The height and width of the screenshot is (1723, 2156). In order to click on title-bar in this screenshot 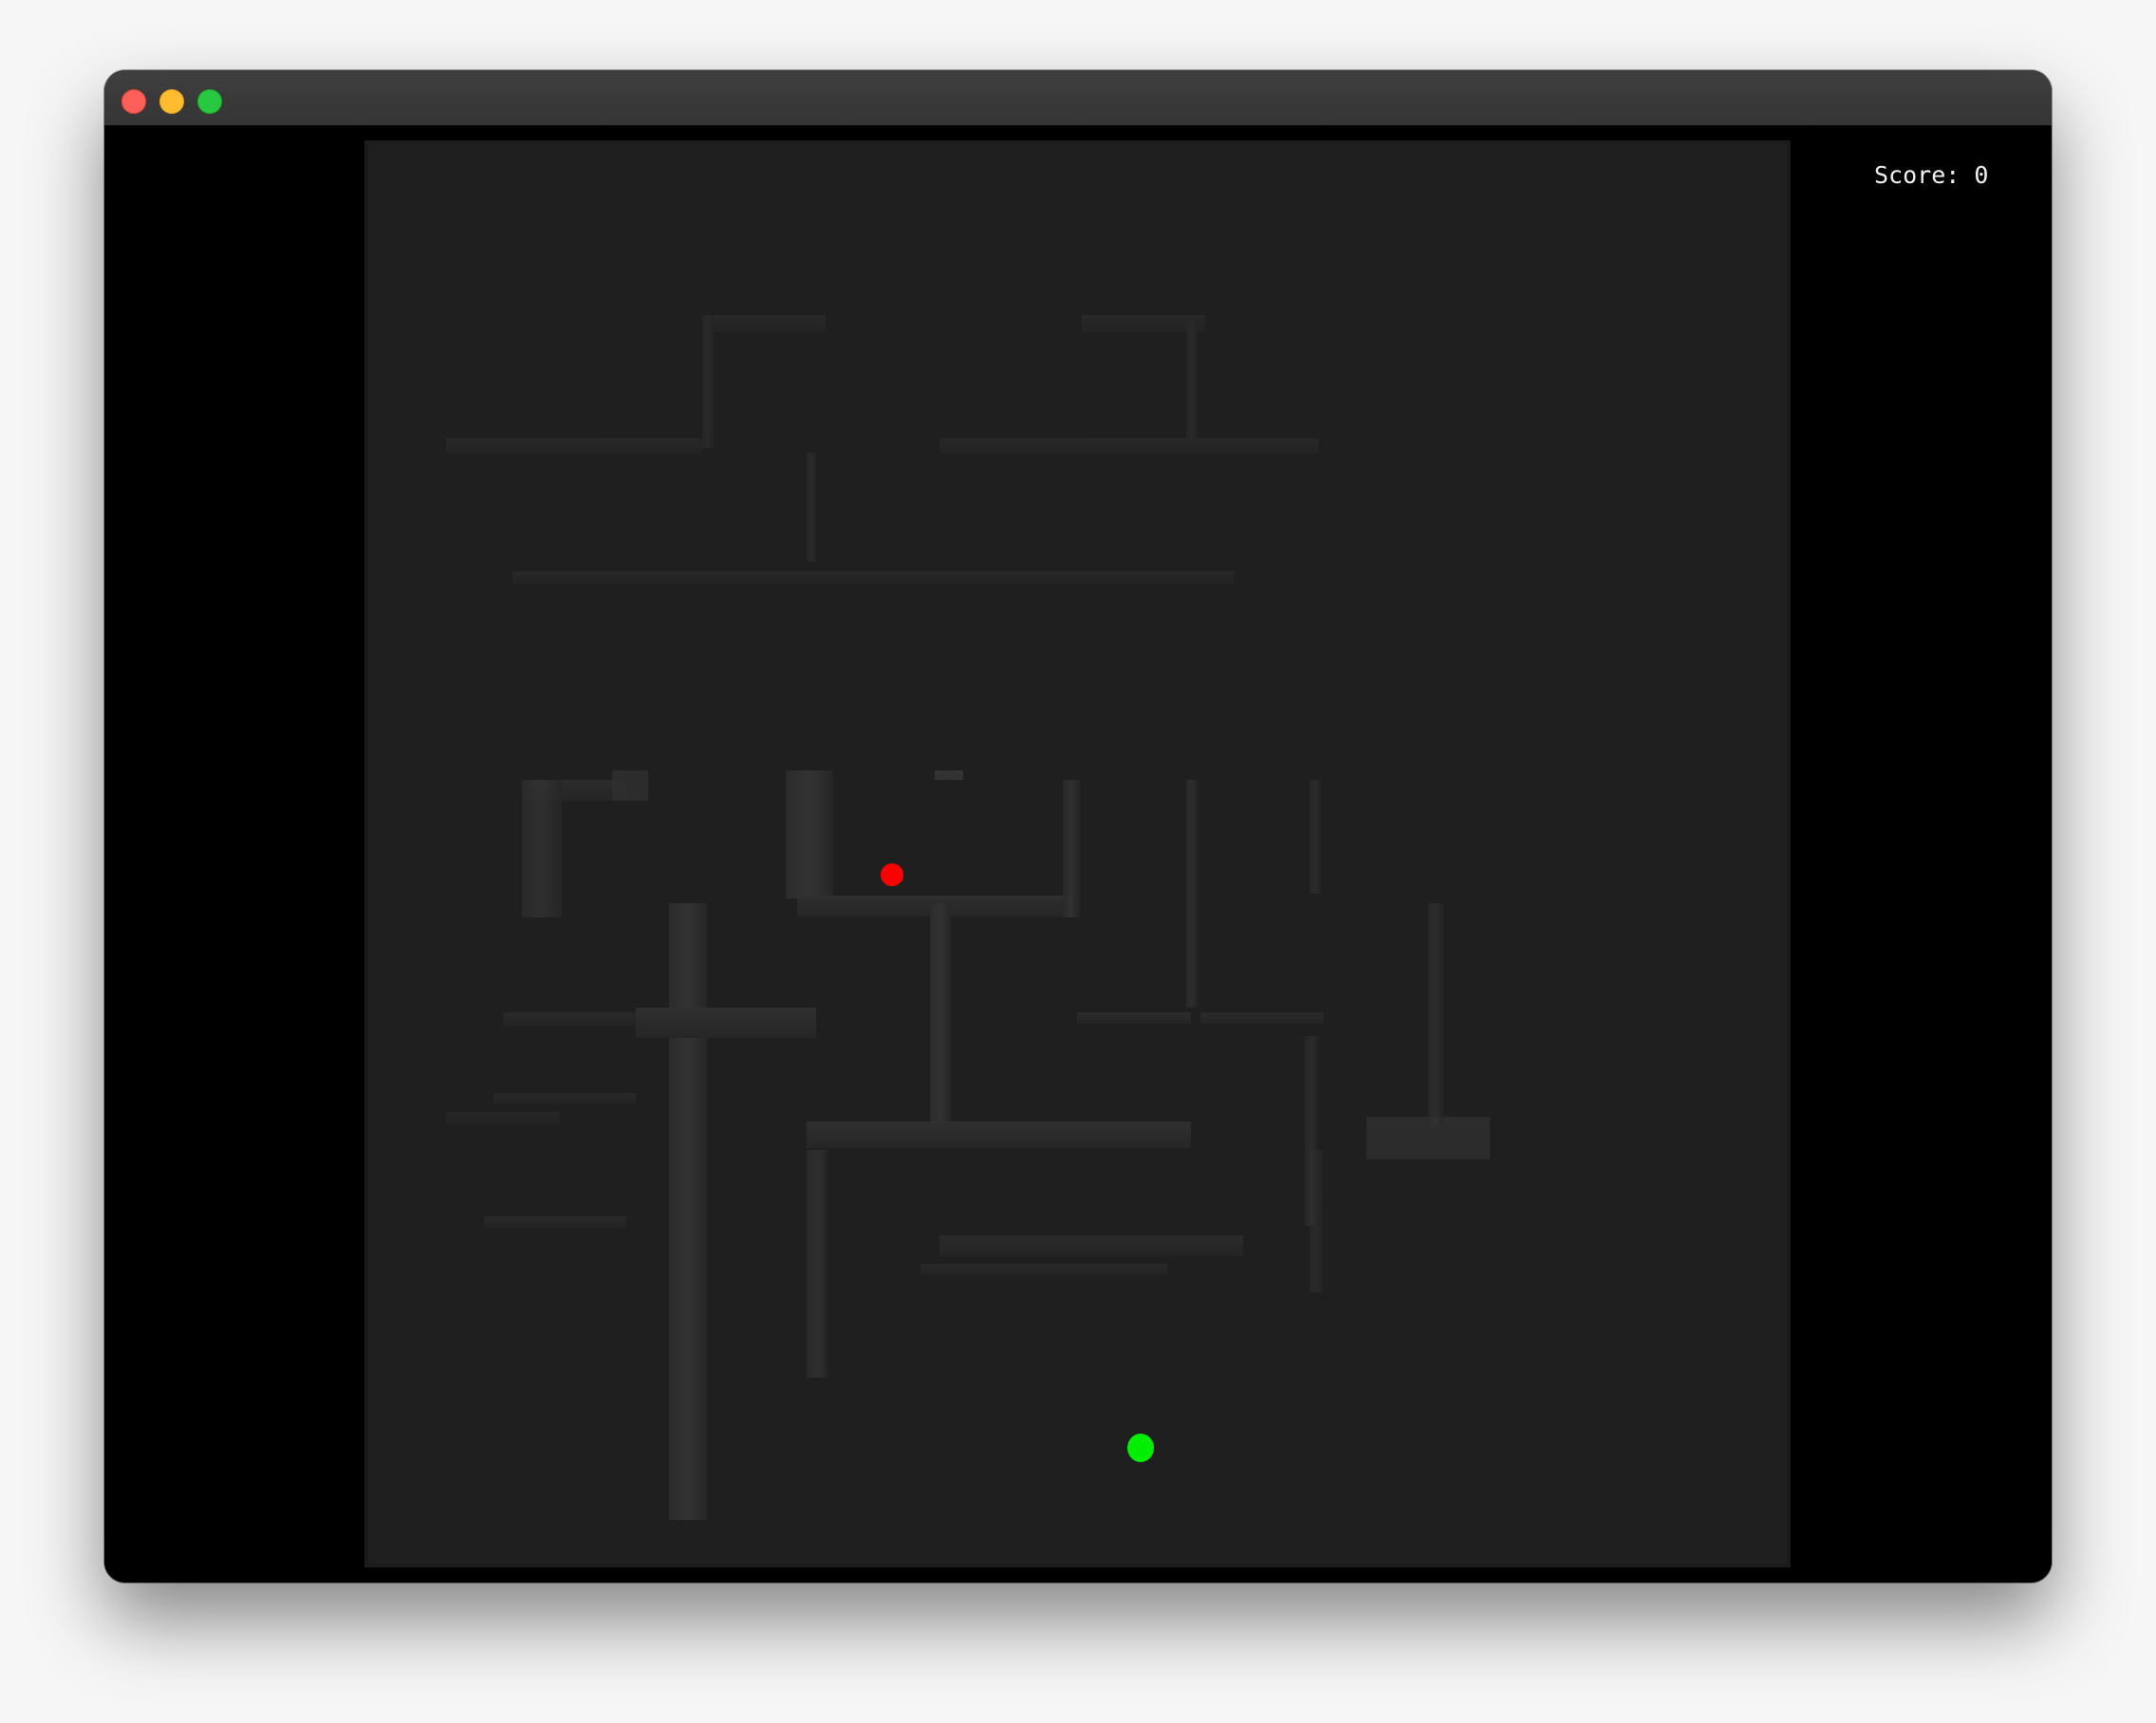, I will do `click(1078, 98)`.